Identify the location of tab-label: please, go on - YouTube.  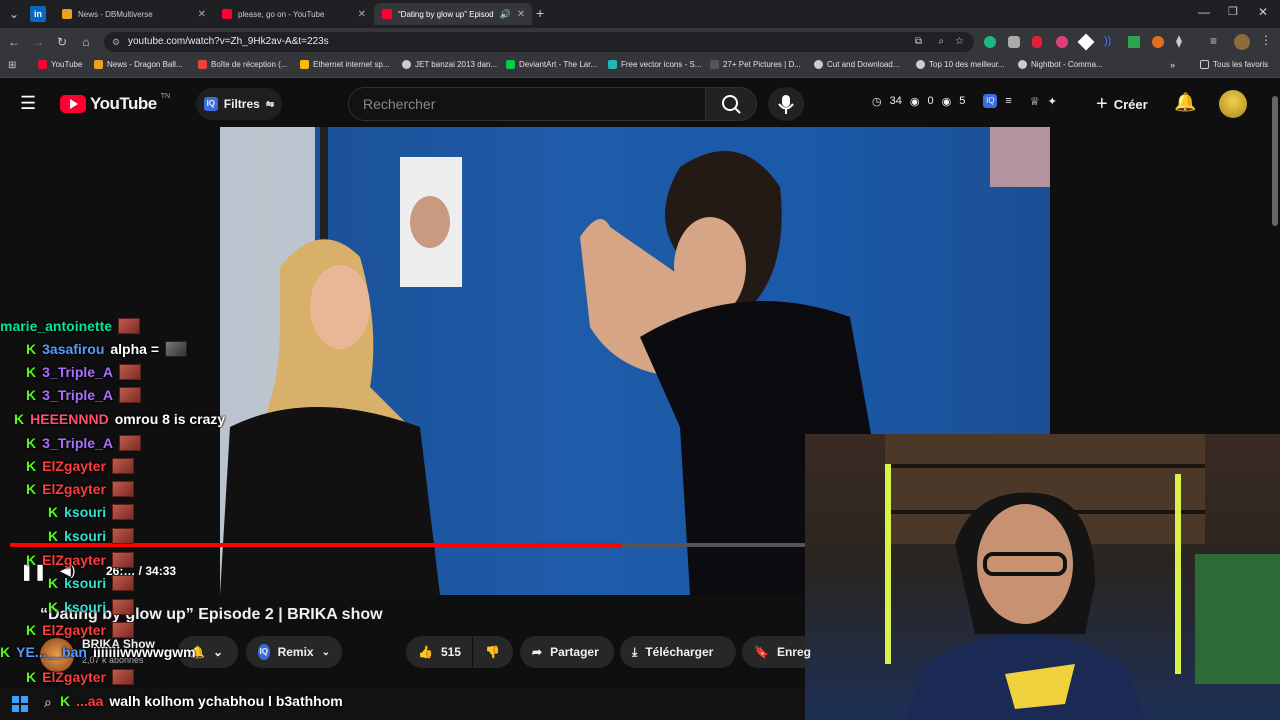
(281, 14).